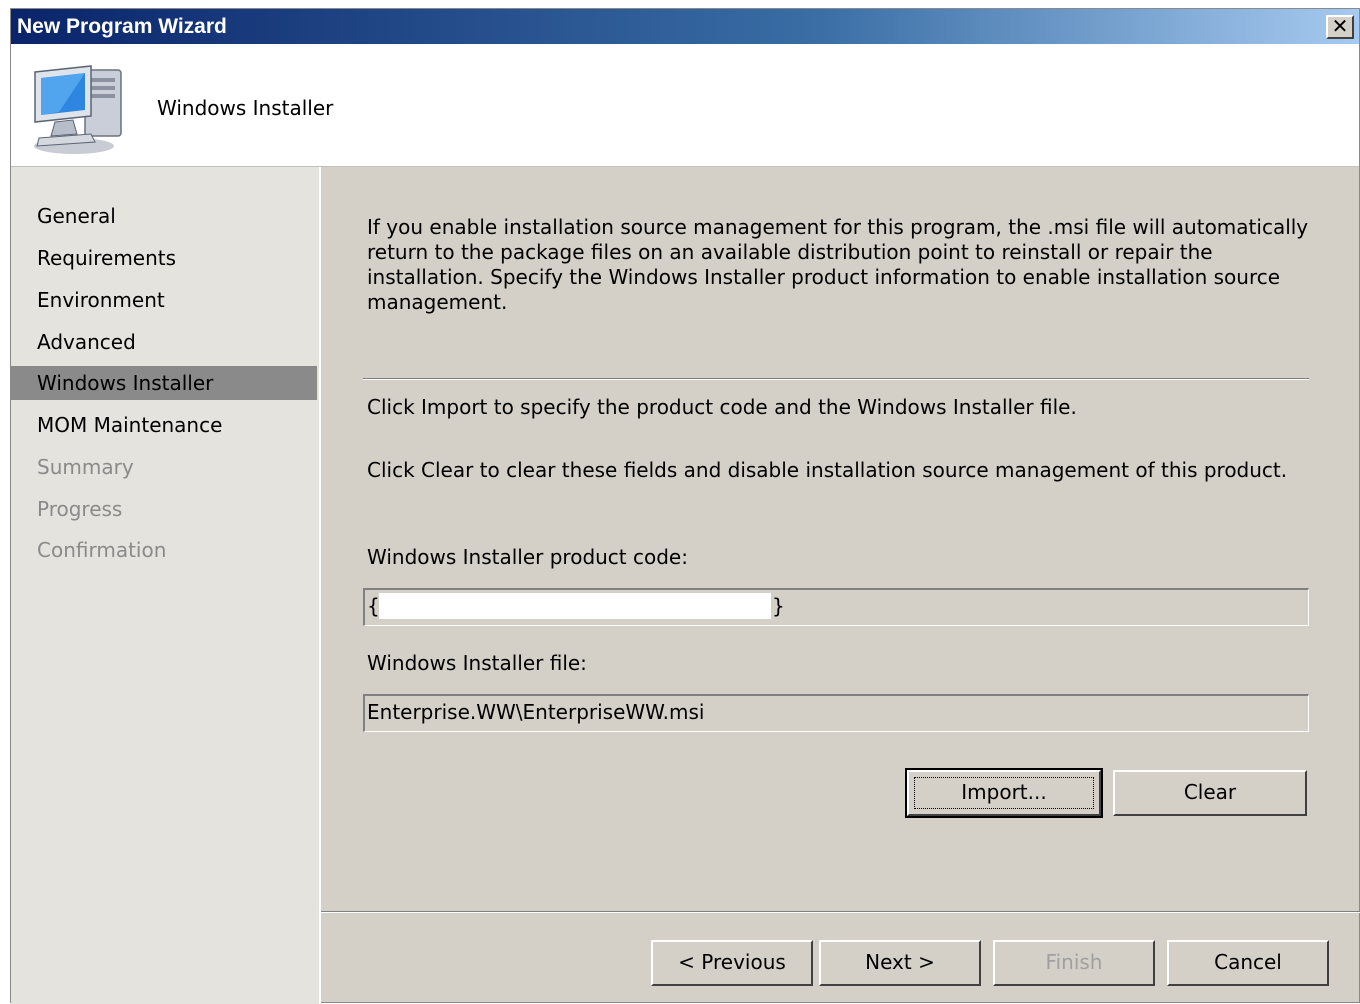 This screenshot has height=1004, width=1360. What do you see at coordinates (164, 258) in the screenshot?
I see `sidebar-item-requirements: Requirements` at bounding box center [164, 258].